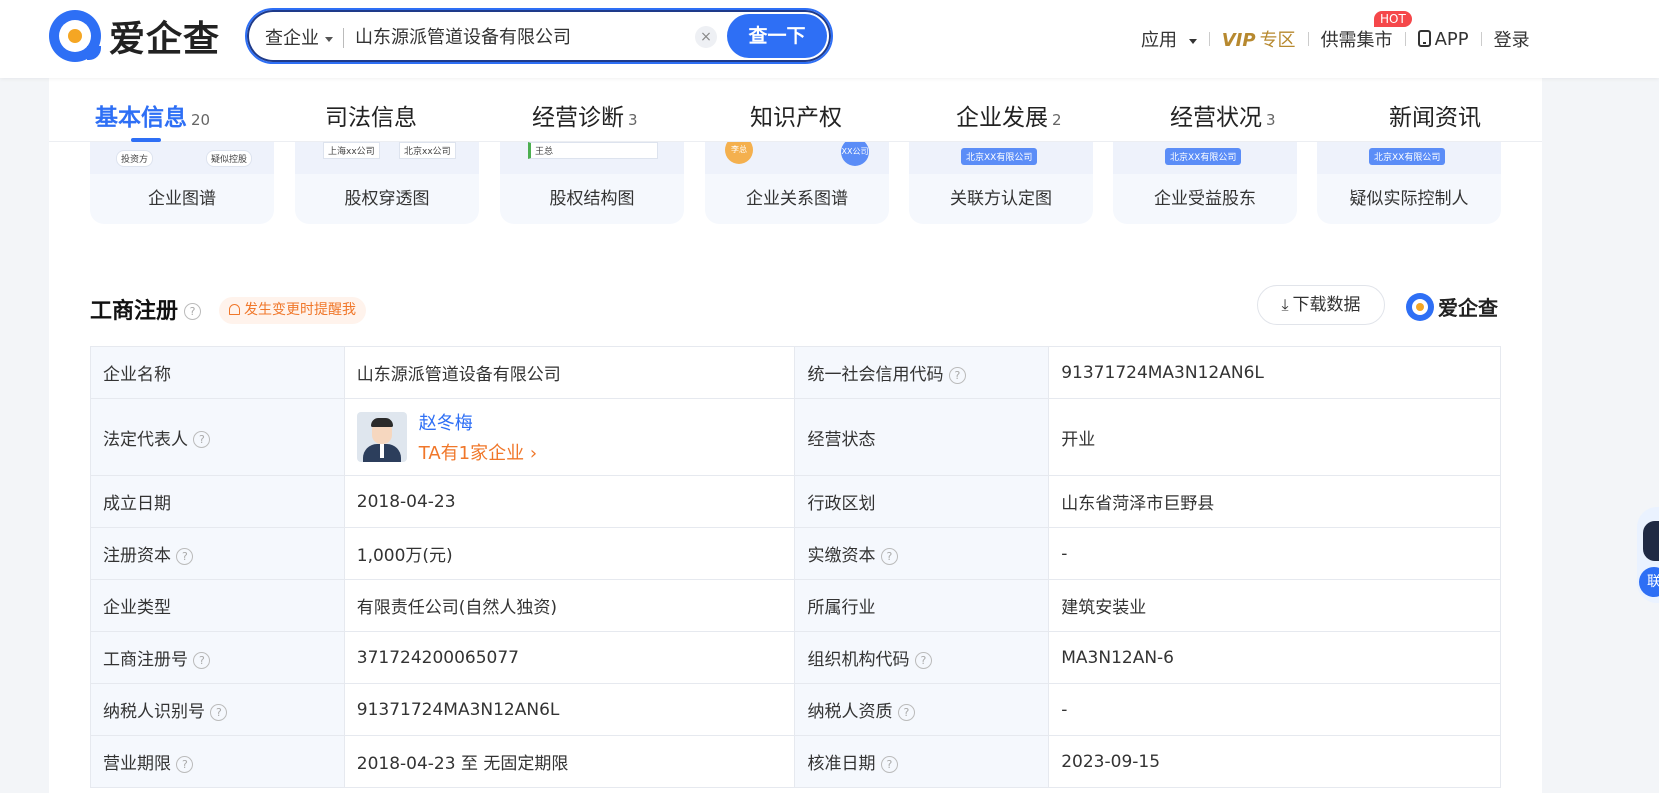 The image size is (1659, 793). What do you see at coordinates (299, 37) in the screenshot?
I see `search-type-dropdown: 查企业` at bounding box center [299, 37].